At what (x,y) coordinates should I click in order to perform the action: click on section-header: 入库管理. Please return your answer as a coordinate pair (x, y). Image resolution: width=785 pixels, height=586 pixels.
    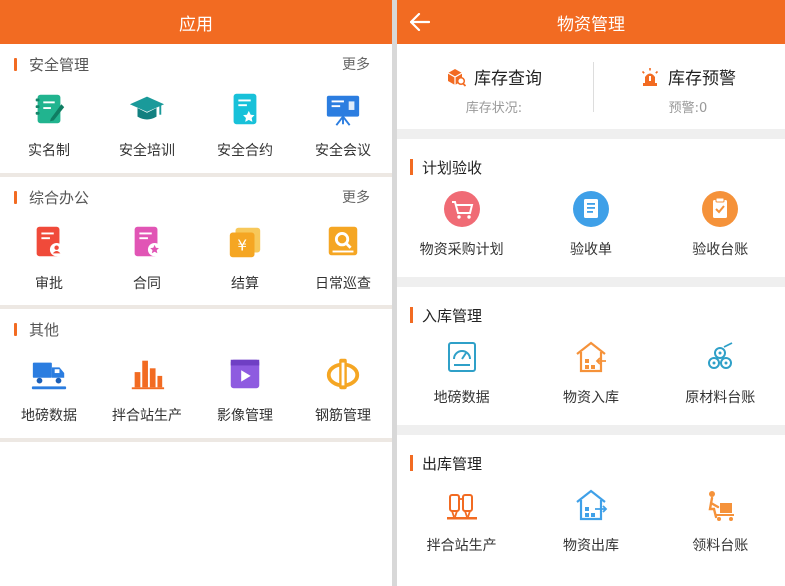
    Looking at the image, I should click on (591, 315).